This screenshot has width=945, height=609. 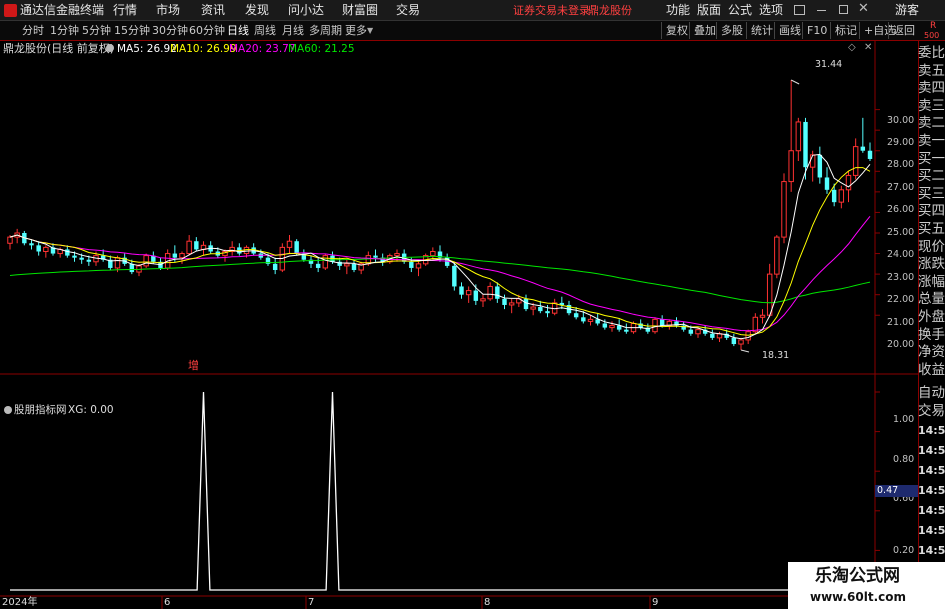 I want to click on minimize-icon, so click(x=821, y=10).